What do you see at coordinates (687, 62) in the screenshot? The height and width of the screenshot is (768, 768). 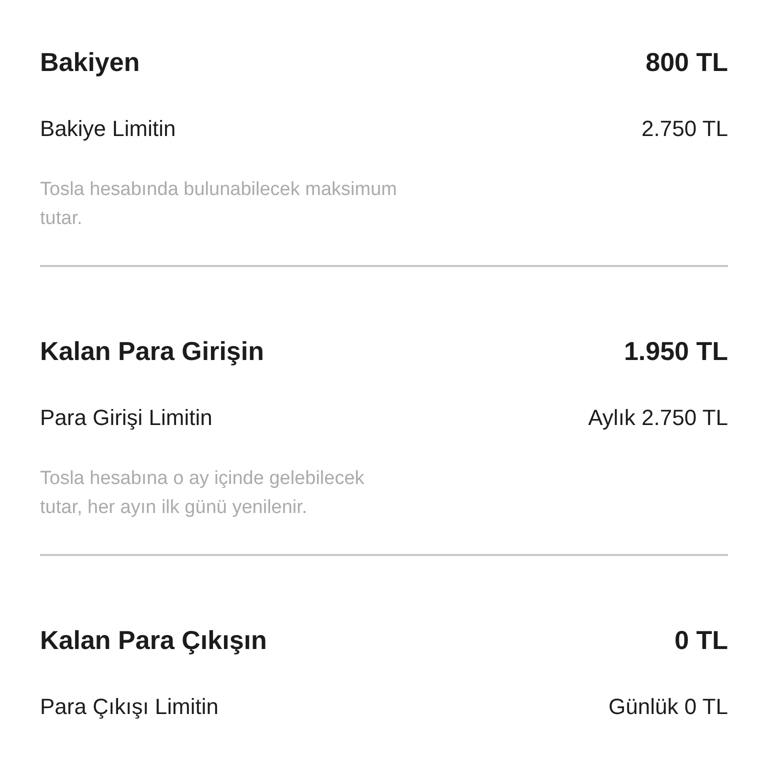 I see `amount-value: 800 TL` at bounding box center [687, 62].